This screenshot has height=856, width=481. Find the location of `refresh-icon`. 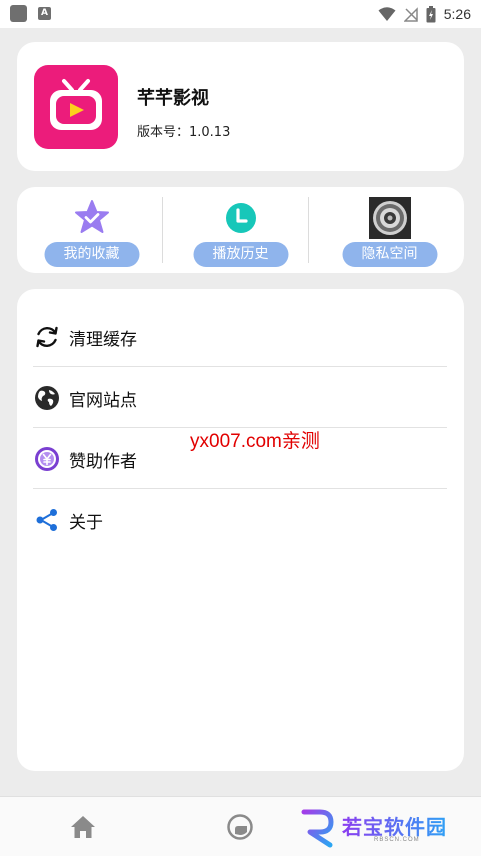

refresh-icon is located at coordinates (47, 337).